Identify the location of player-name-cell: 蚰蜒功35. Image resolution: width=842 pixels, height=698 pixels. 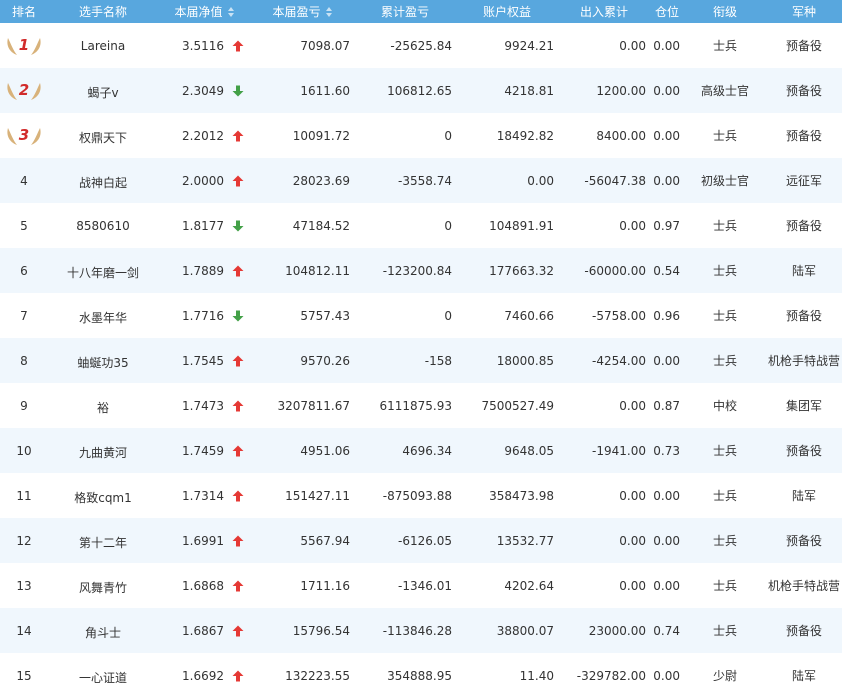
(103, 360).